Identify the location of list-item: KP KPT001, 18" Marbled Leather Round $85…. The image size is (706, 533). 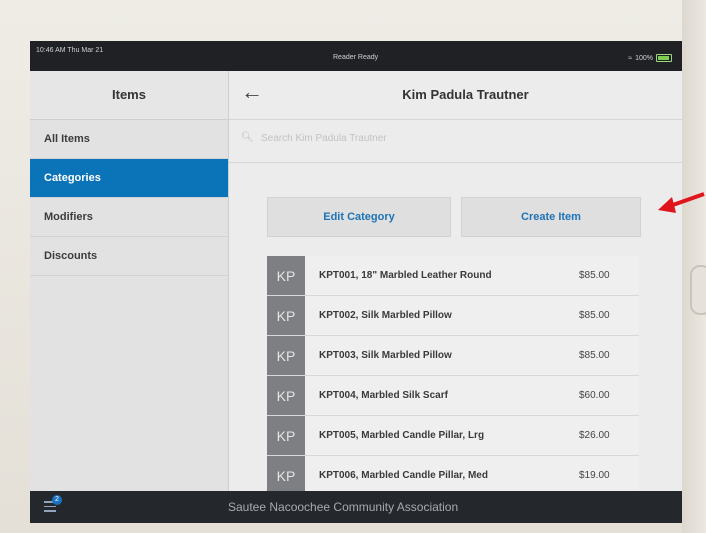
(453, 276).